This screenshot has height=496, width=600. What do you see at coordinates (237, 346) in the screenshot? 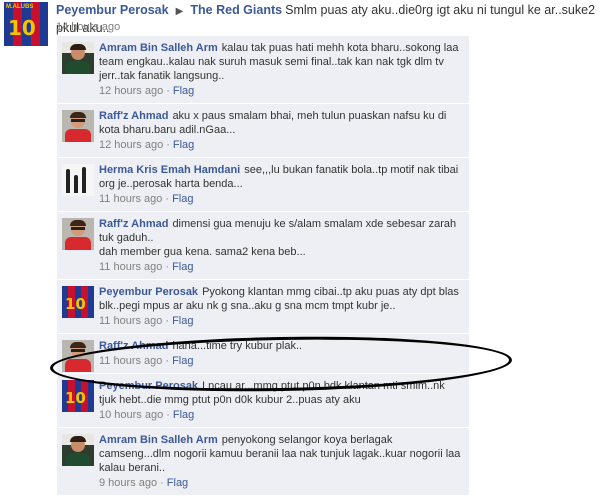
I see `comment-text: haha...time try kubur plak..` at bounding box center [237, 346].